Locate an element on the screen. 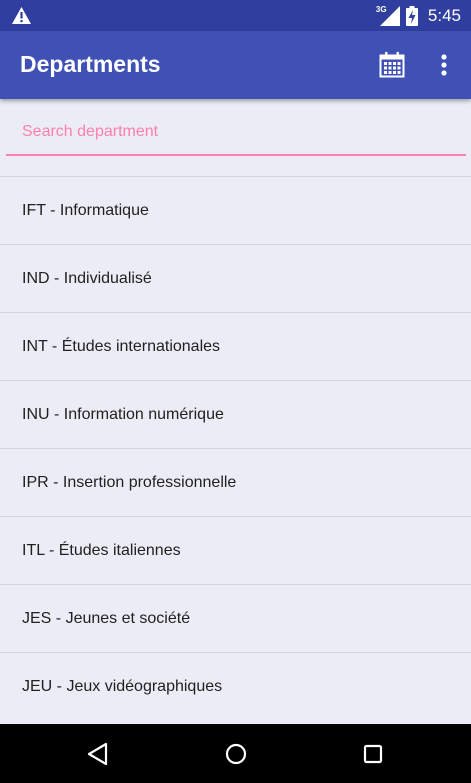 The height and width of the screenshot is (783, 471). list-item: JEU - Jeux vidéographiques is located at coordinates (235, 686).